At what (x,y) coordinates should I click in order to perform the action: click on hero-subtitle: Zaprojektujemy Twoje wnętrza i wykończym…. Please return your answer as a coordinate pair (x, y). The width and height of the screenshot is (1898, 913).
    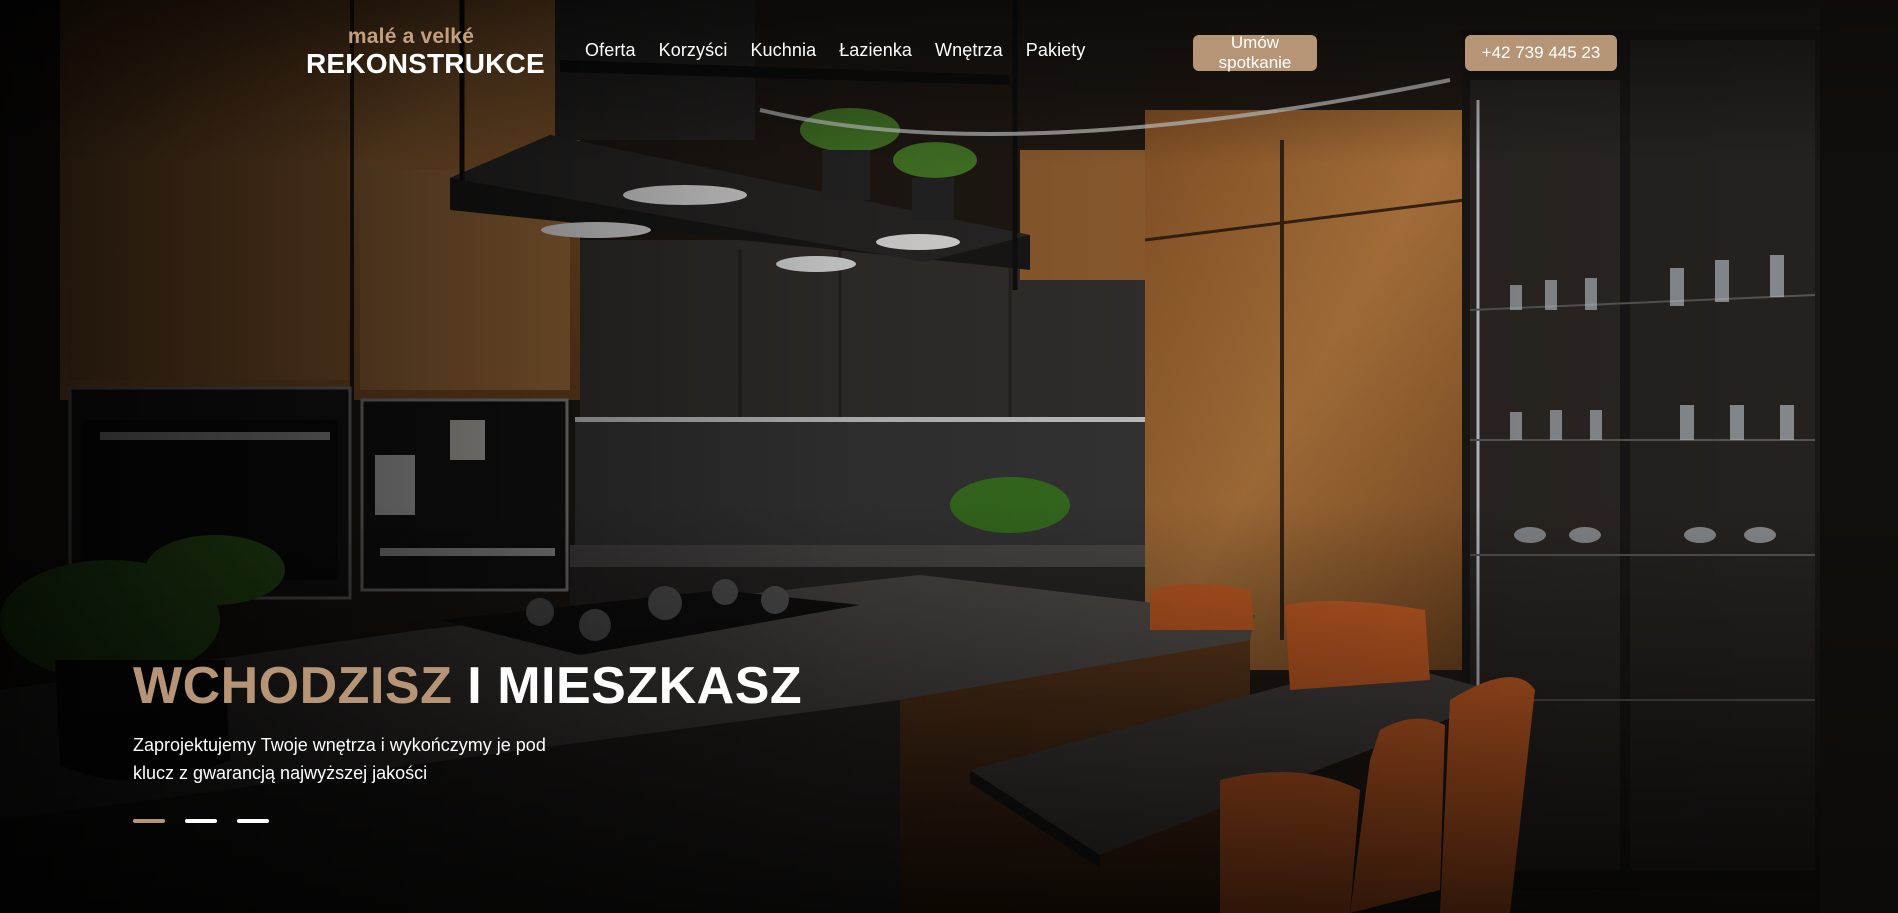
    Looking at the image, I should click on (339, 759).